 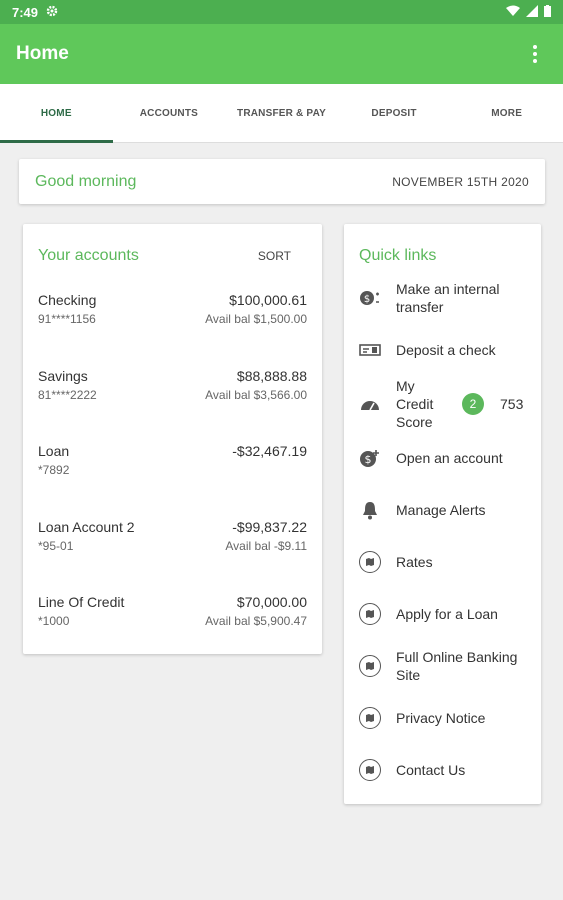 What do you see at coordinates (547, 12) in the screenshot?
I see `battery-icon` at bounding box center [547, 12].